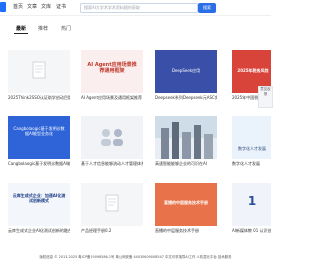 This screenshot has height=268, width=320. I want to click on people-icon, so click(112, 137).